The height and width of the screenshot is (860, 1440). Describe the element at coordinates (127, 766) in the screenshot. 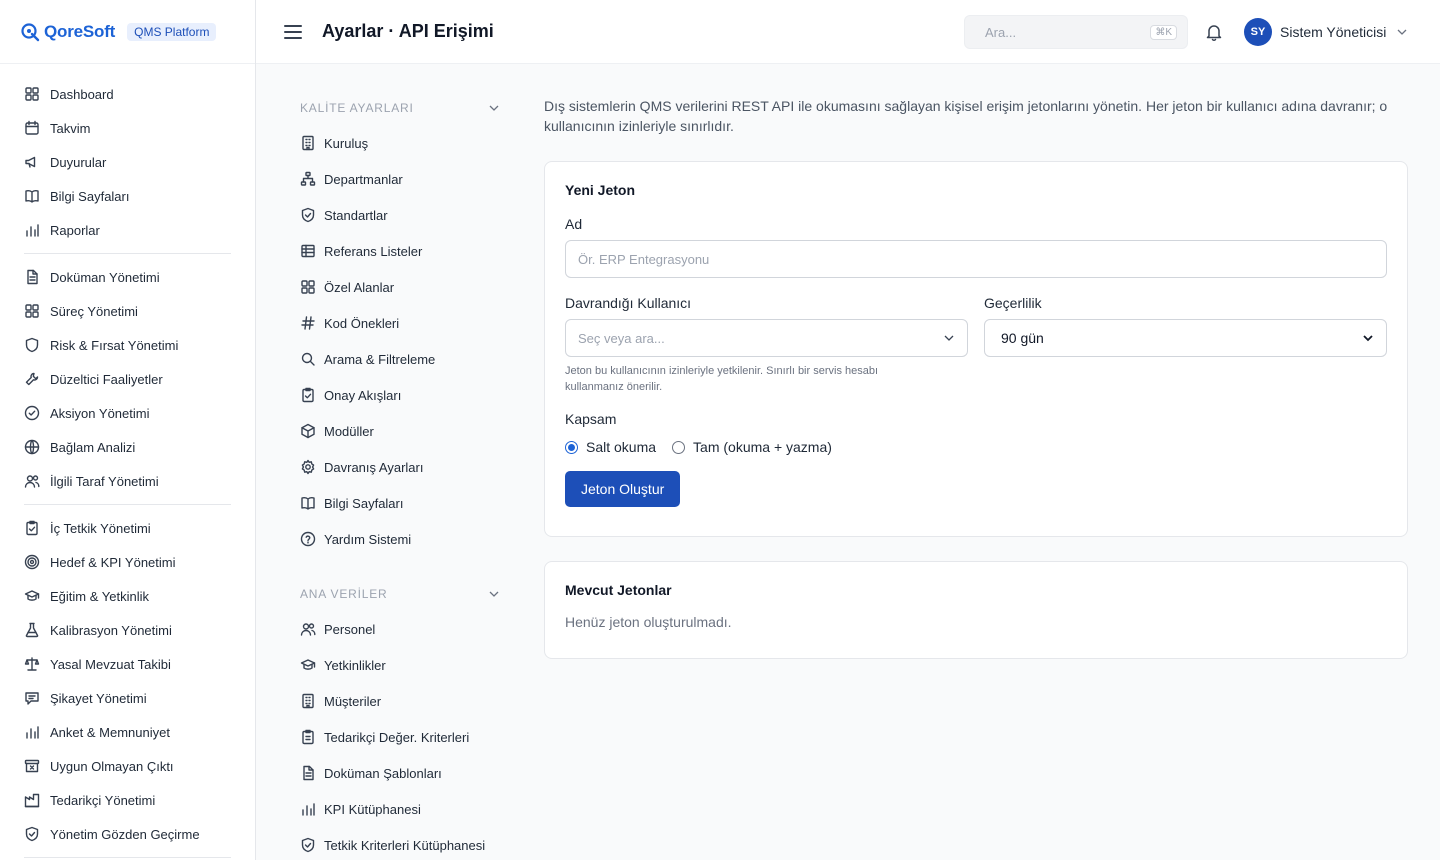

I see `sidebar-item: Uygun Olmayan Çıktı` at that location.